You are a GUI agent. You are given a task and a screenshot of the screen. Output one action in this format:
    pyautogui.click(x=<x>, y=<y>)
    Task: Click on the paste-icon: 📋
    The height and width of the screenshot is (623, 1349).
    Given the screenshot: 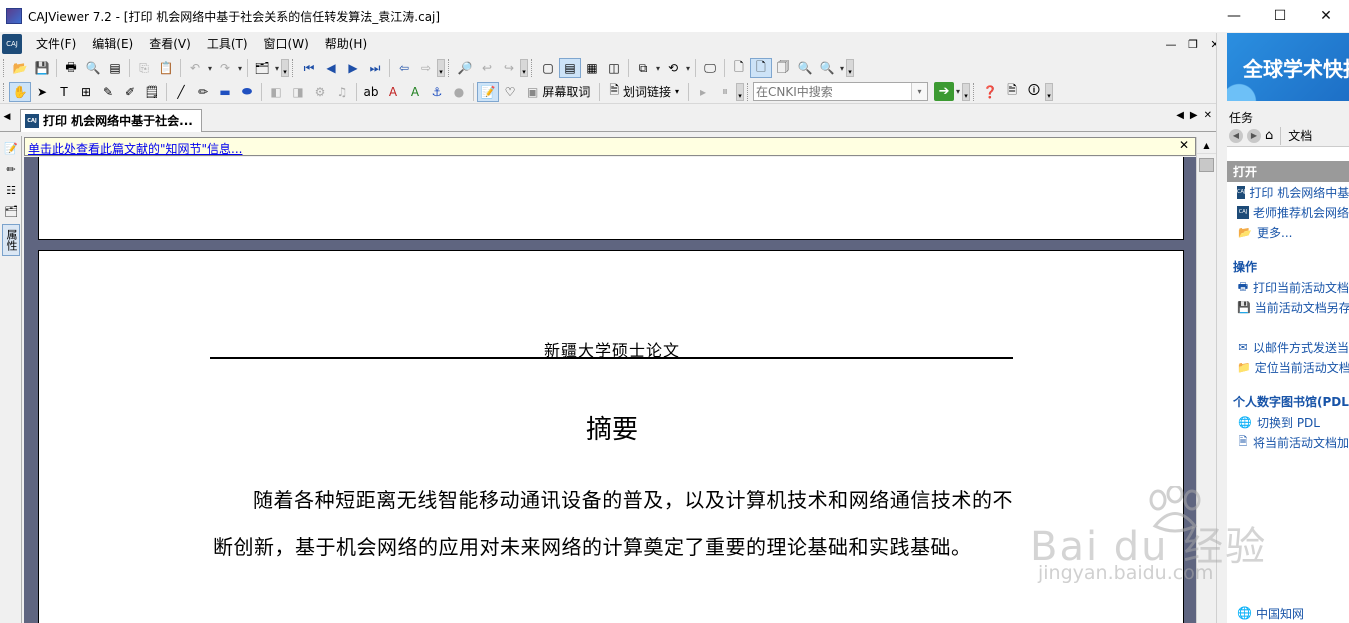 What is the action you would take?
    pyautogui.click(x=166, y=68)
    